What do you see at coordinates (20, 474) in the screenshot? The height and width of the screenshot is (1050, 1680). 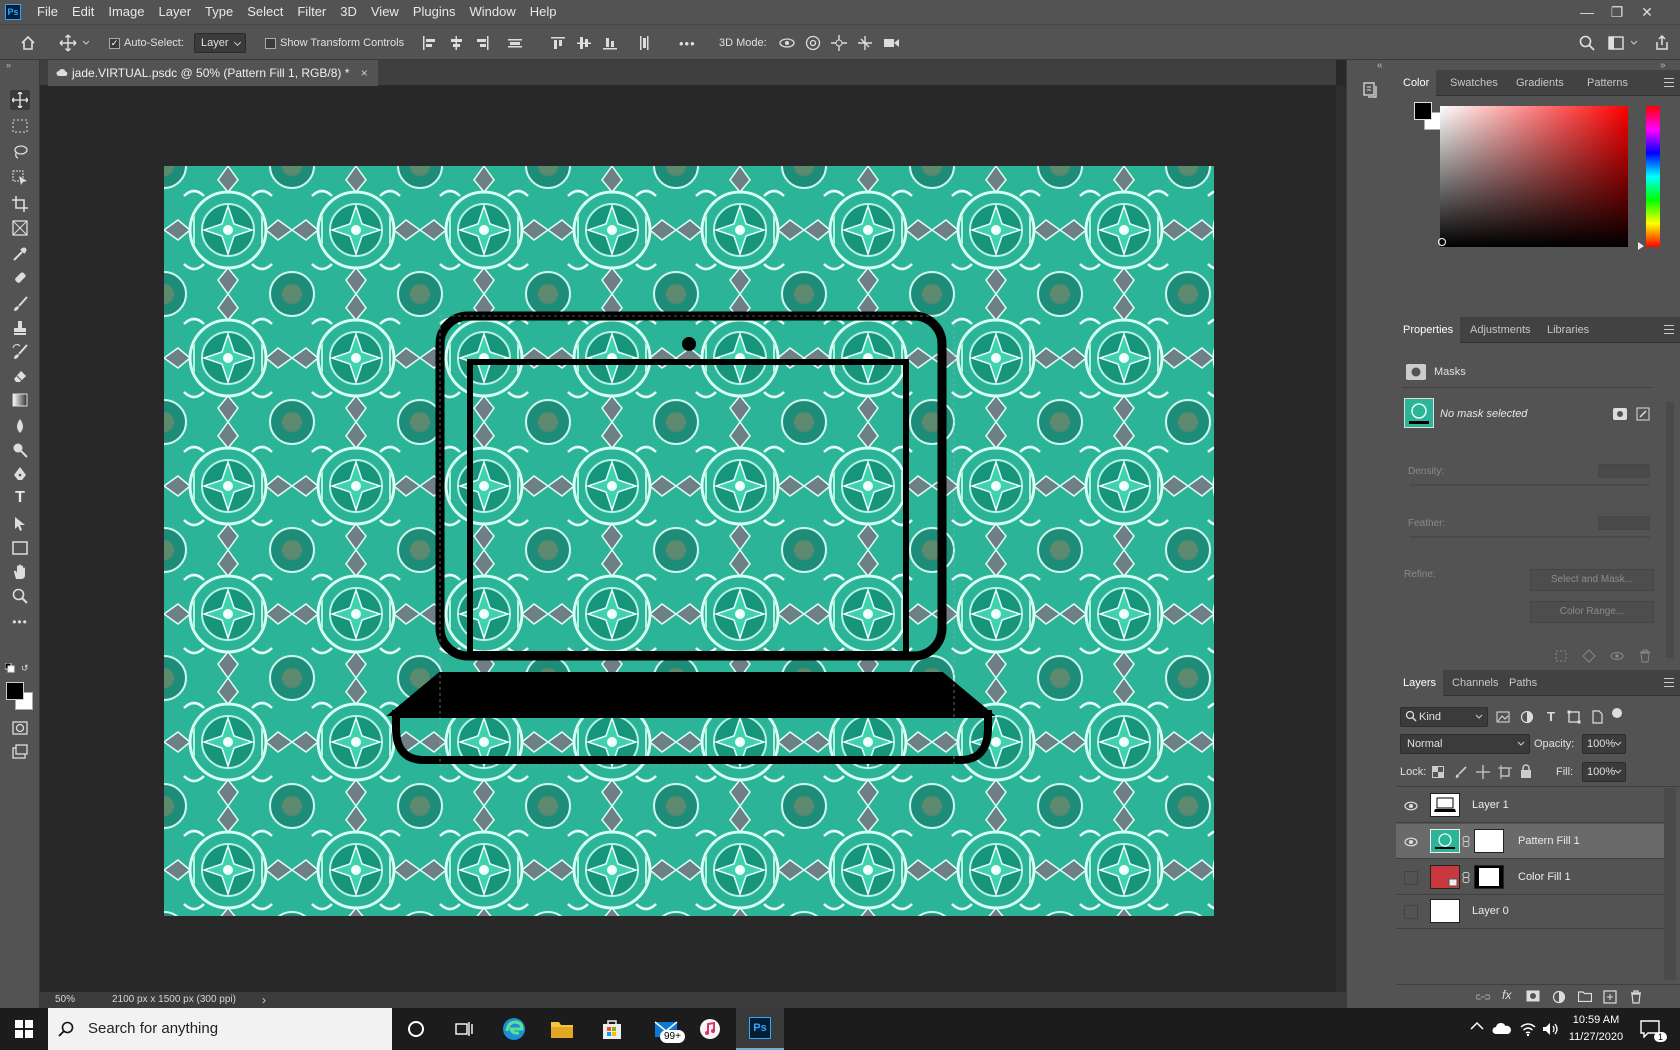 I see `pen-tool-icon` at bounding box center [20, 474].